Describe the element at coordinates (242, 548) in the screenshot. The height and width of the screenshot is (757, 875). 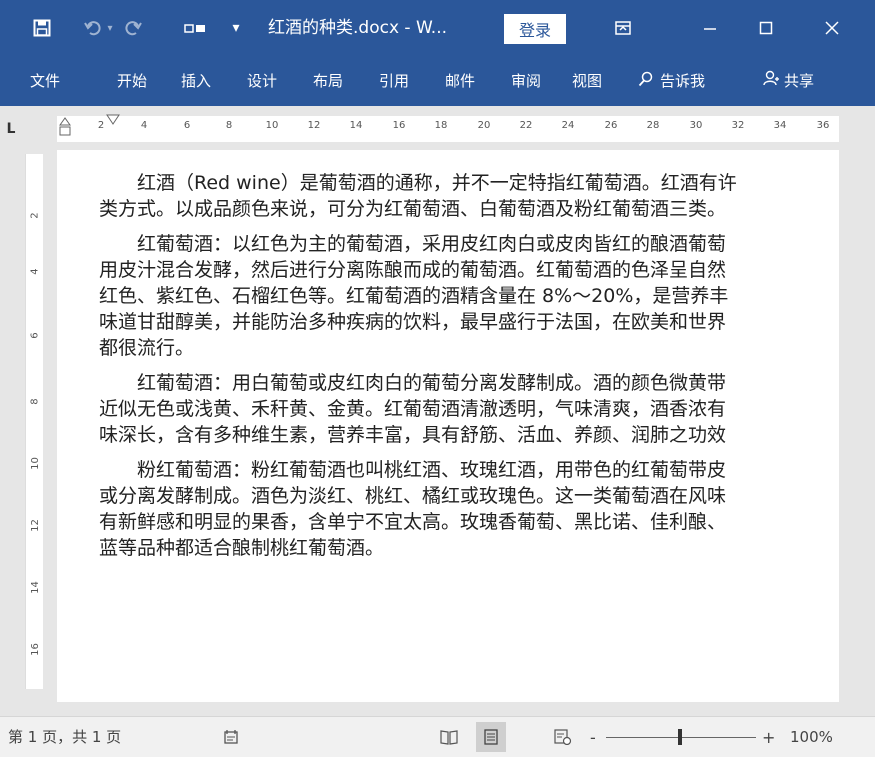
I see `text-line: 蓝等品种都适合酿制桃红葡萄酒。` at that location.